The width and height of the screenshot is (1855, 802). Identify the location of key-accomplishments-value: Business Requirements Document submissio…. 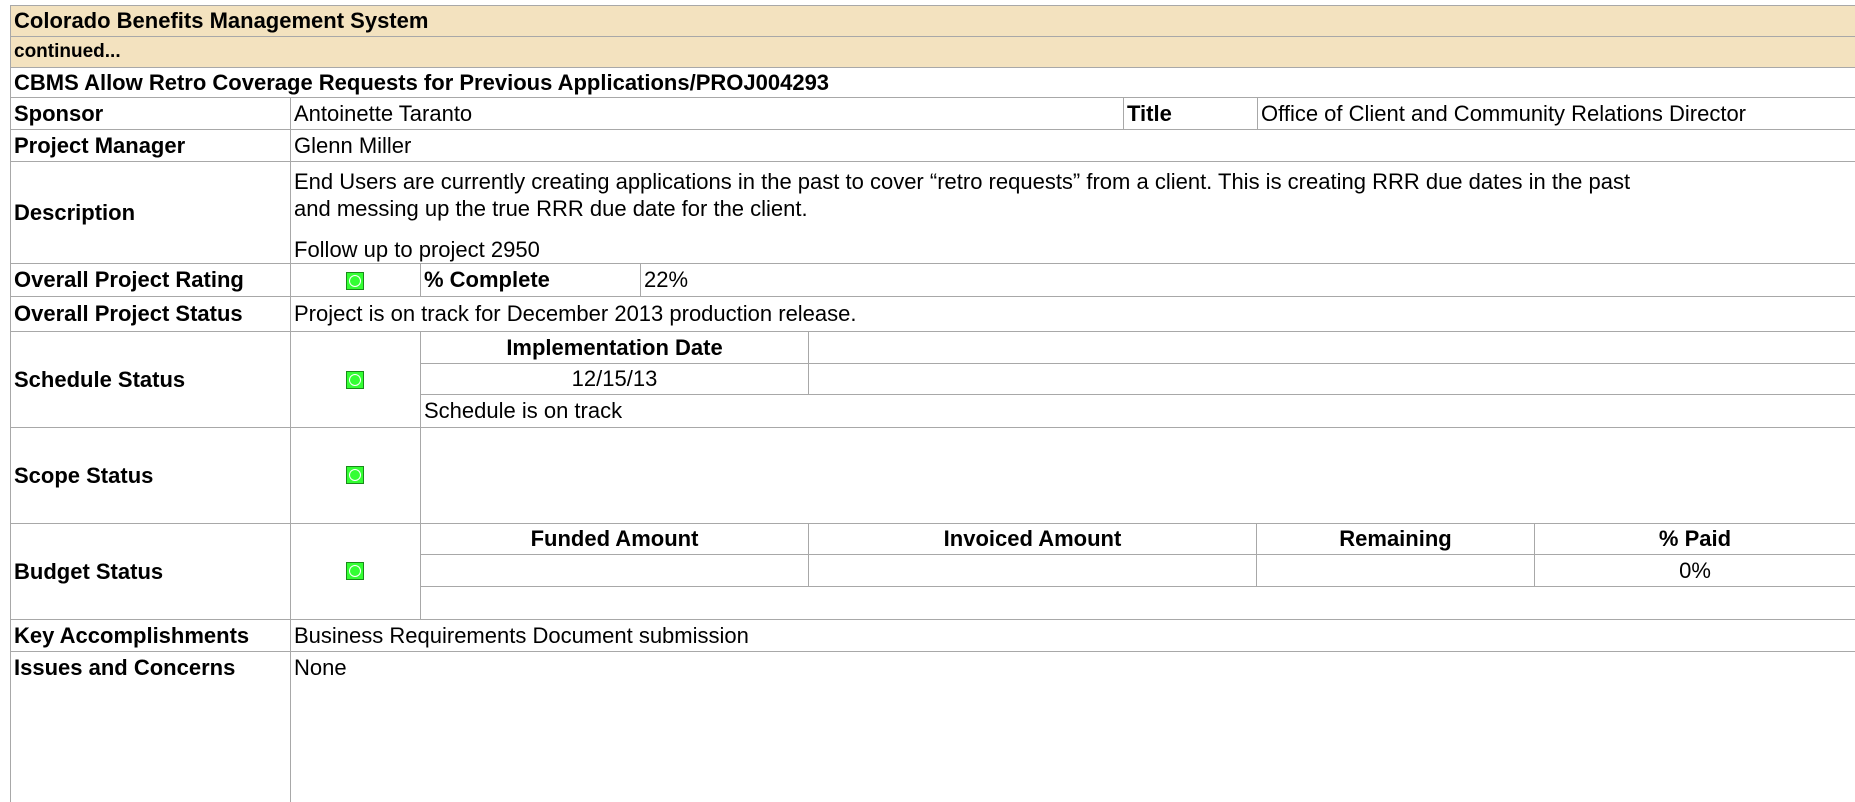
(521, 635).